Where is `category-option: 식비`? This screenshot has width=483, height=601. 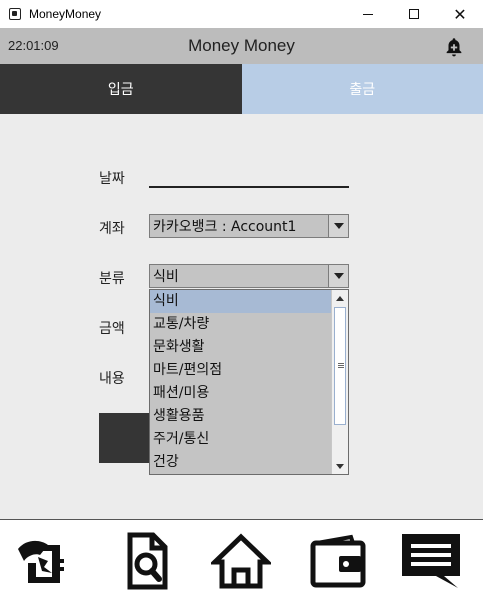 category-option: 식비 is located at coordinates (241, 301).